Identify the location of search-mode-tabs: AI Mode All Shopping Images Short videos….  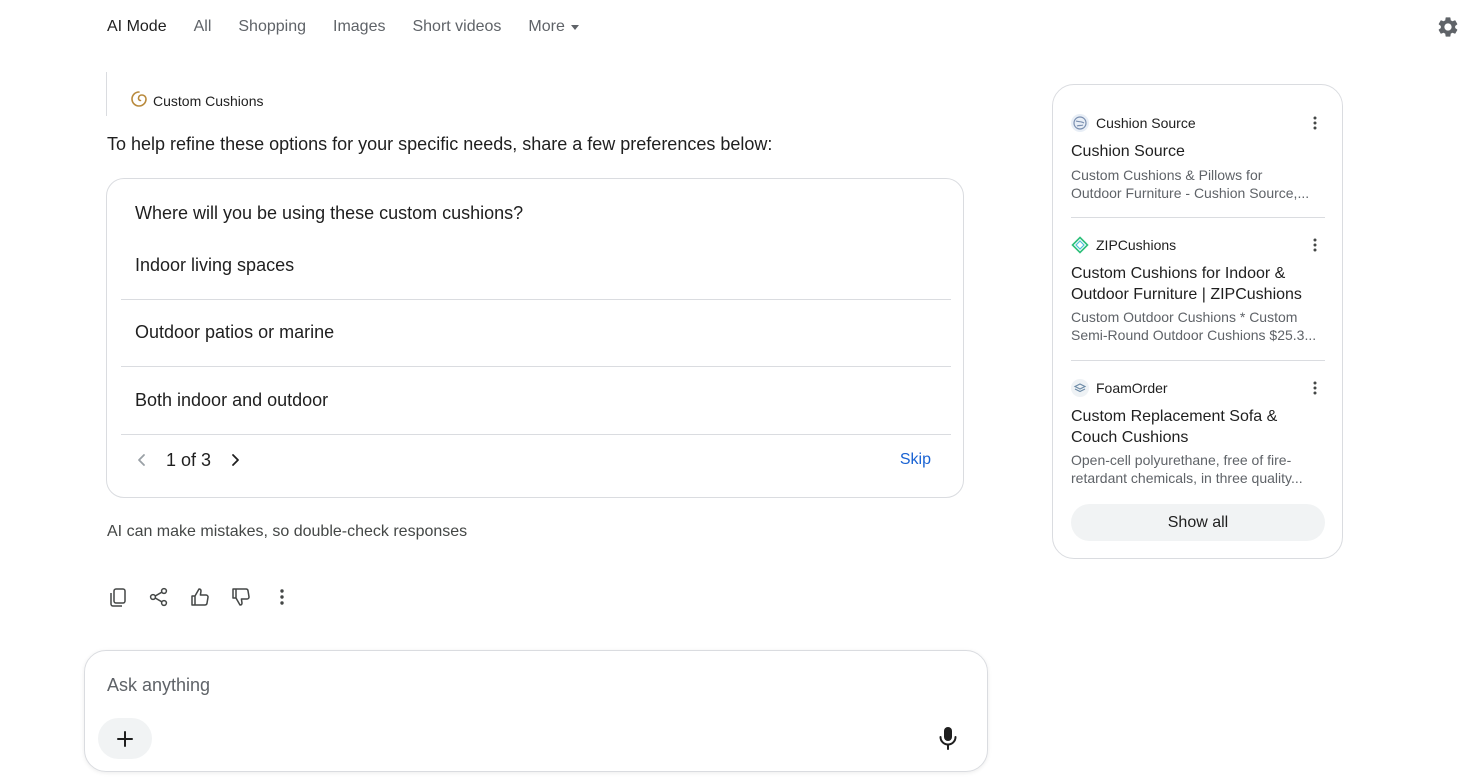
(356, 27).